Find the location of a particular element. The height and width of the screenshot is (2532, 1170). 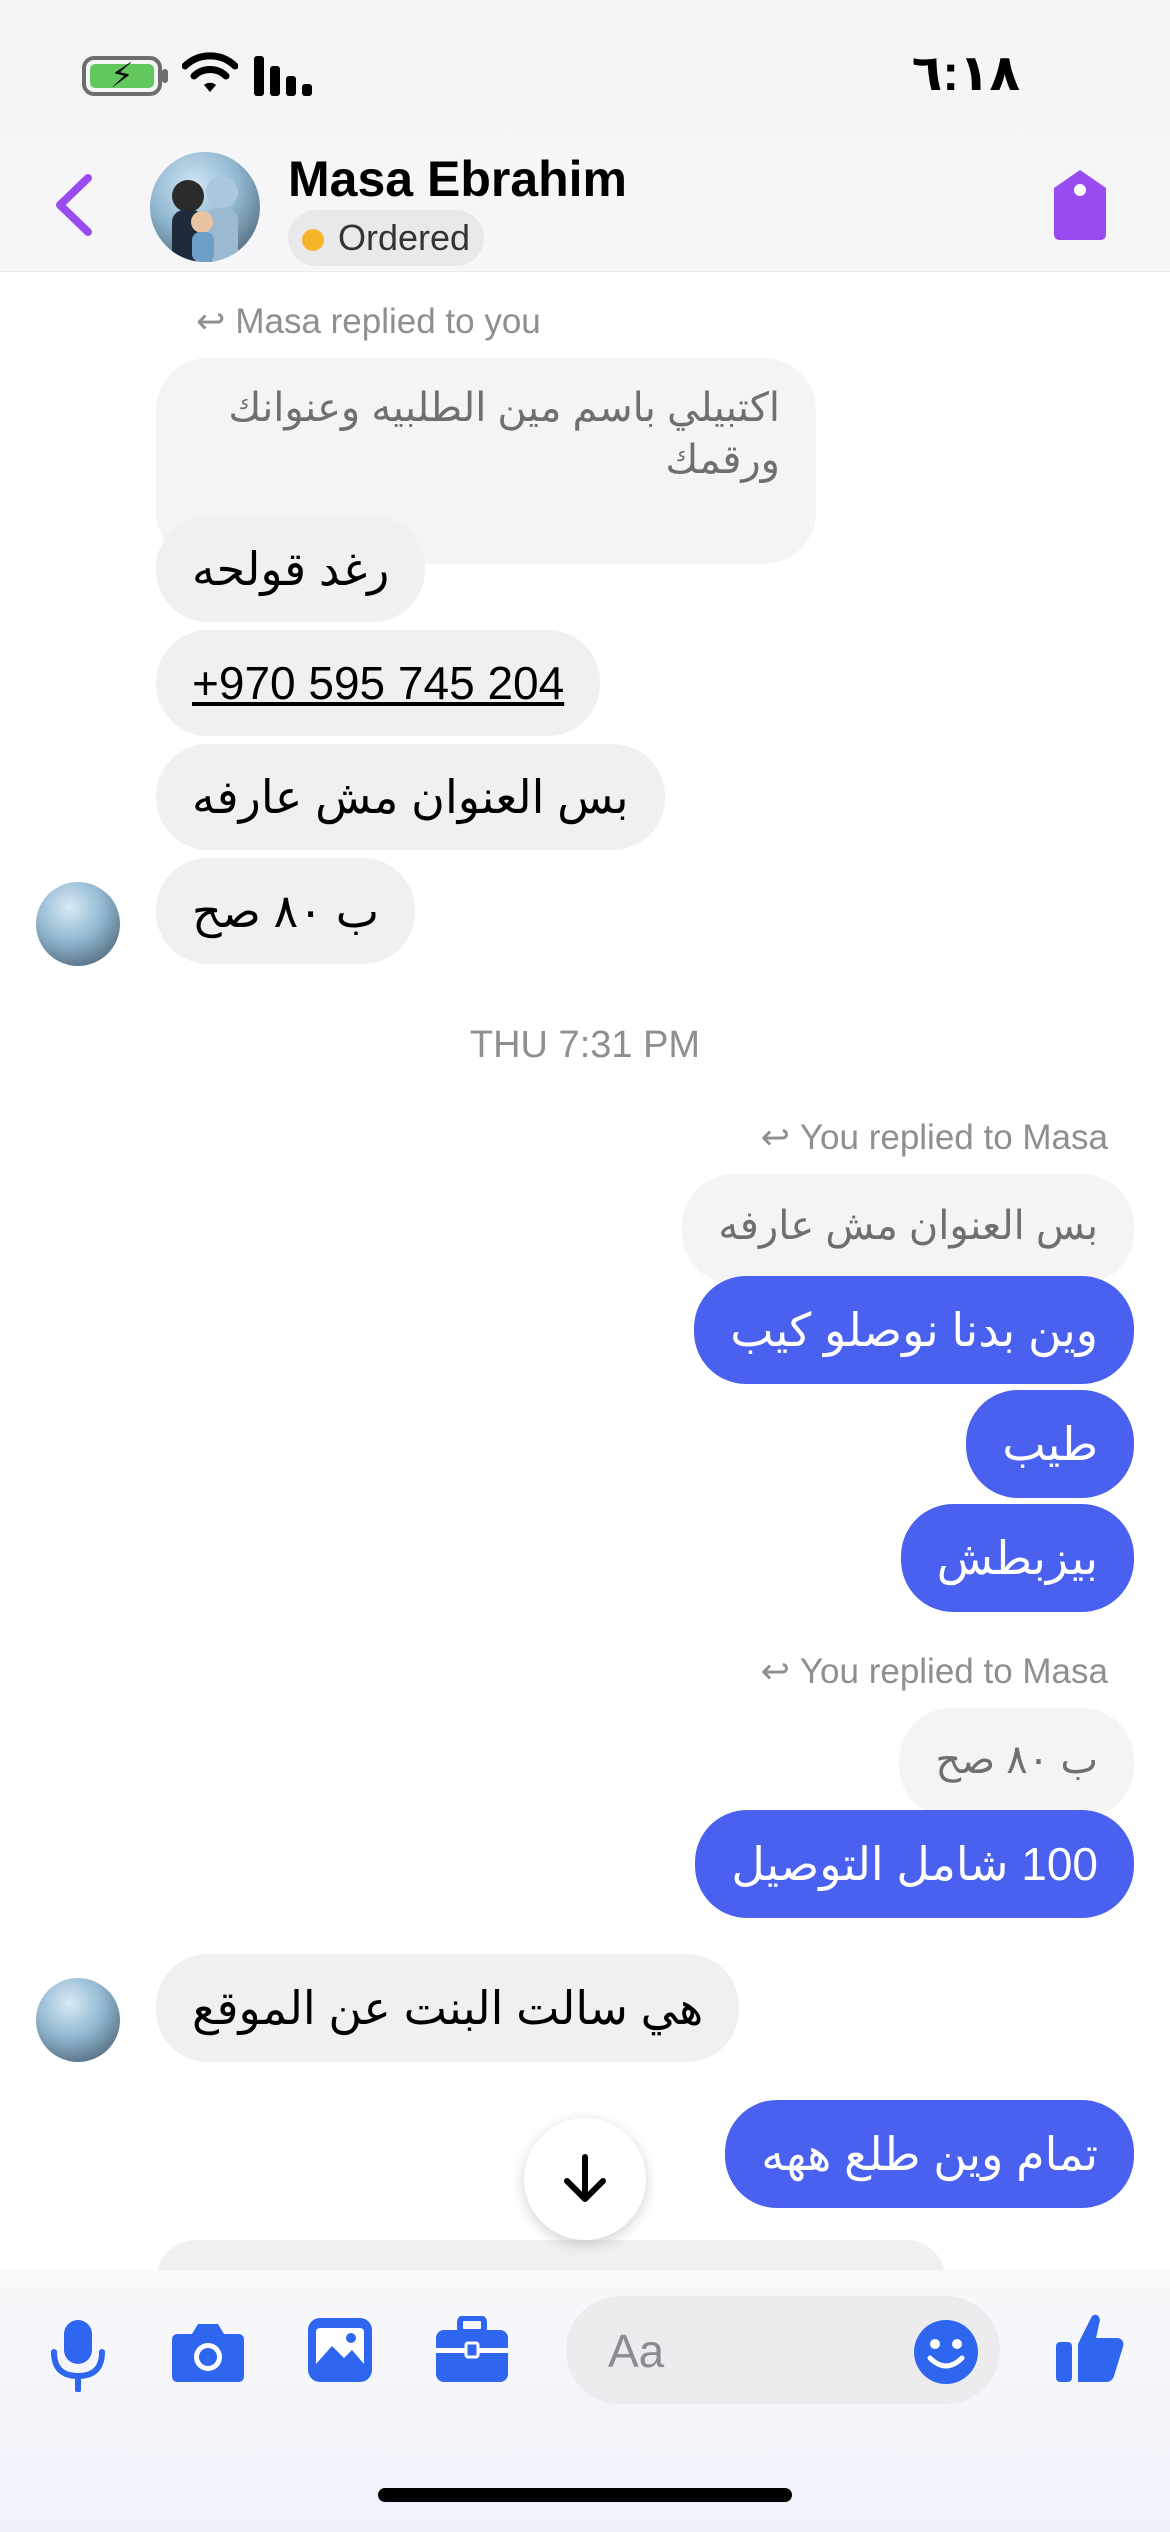

outgoing-message: طيب is located at coordinates (1050, 1444).